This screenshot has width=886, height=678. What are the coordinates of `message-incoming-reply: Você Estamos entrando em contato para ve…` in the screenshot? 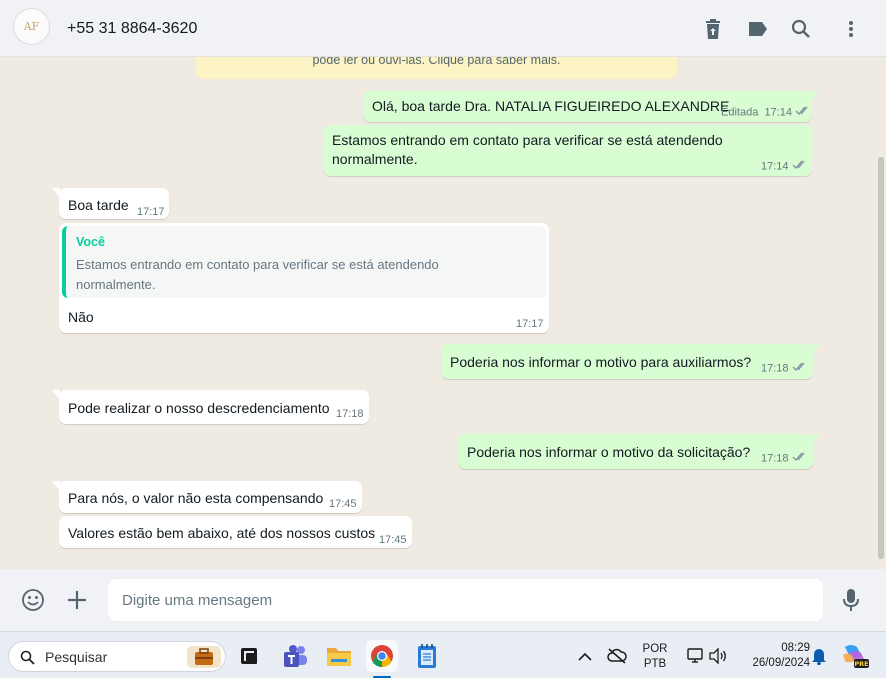 It's located at (304, 278).